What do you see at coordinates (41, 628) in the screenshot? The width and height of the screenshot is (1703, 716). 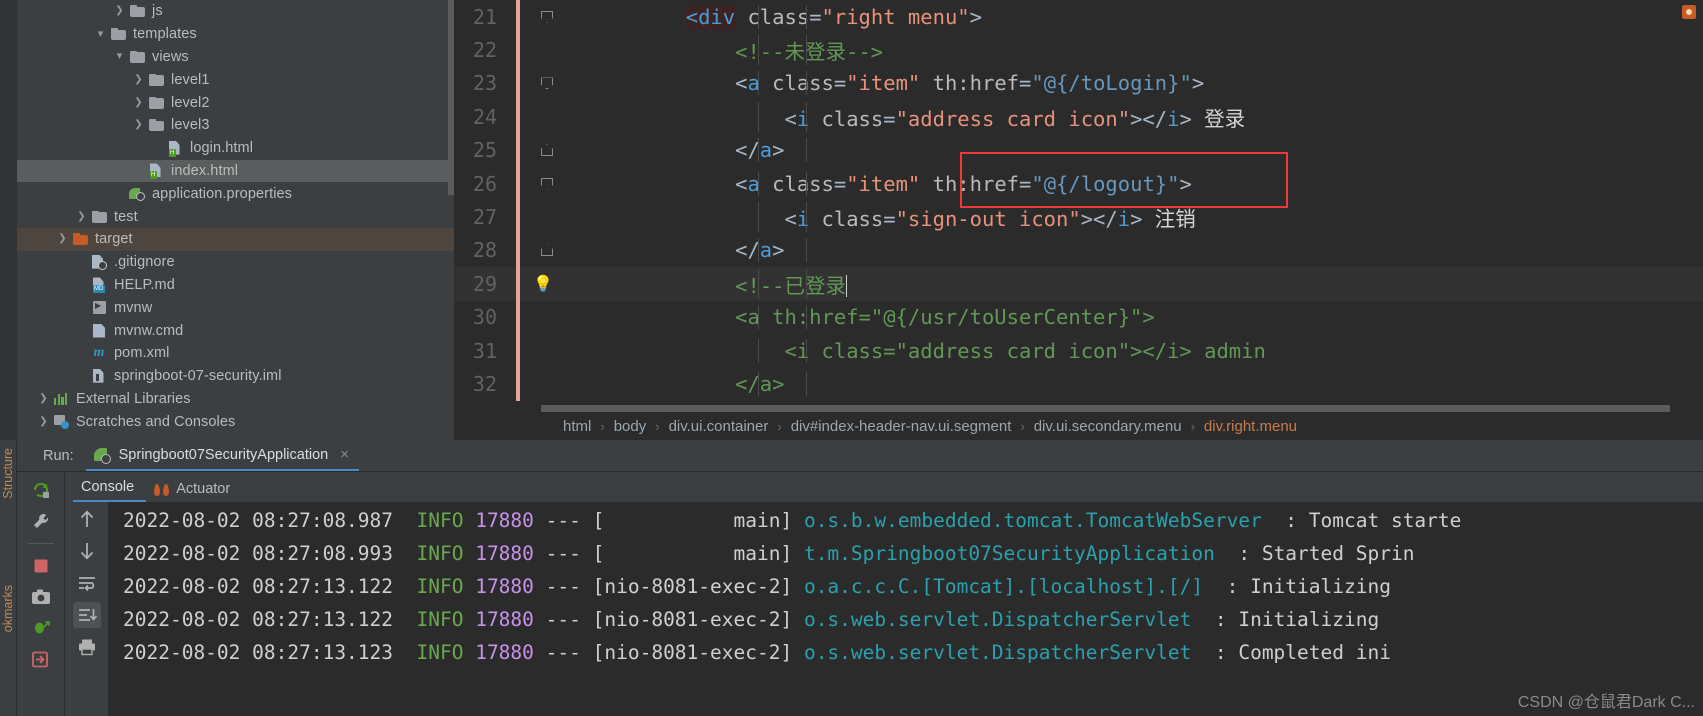 I see `debug-thread-dump-icon` at bounding box center [41, 628].